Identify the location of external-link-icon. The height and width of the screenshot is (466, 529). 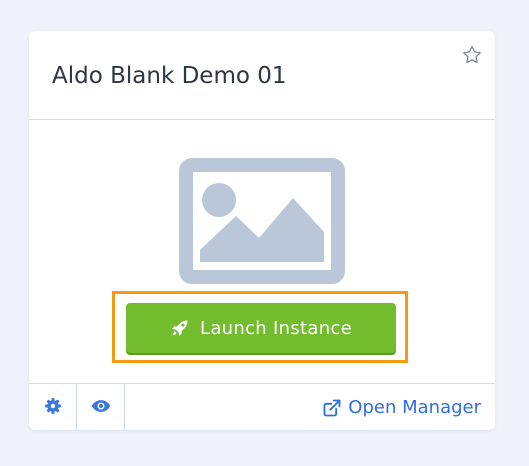
(332, 408).